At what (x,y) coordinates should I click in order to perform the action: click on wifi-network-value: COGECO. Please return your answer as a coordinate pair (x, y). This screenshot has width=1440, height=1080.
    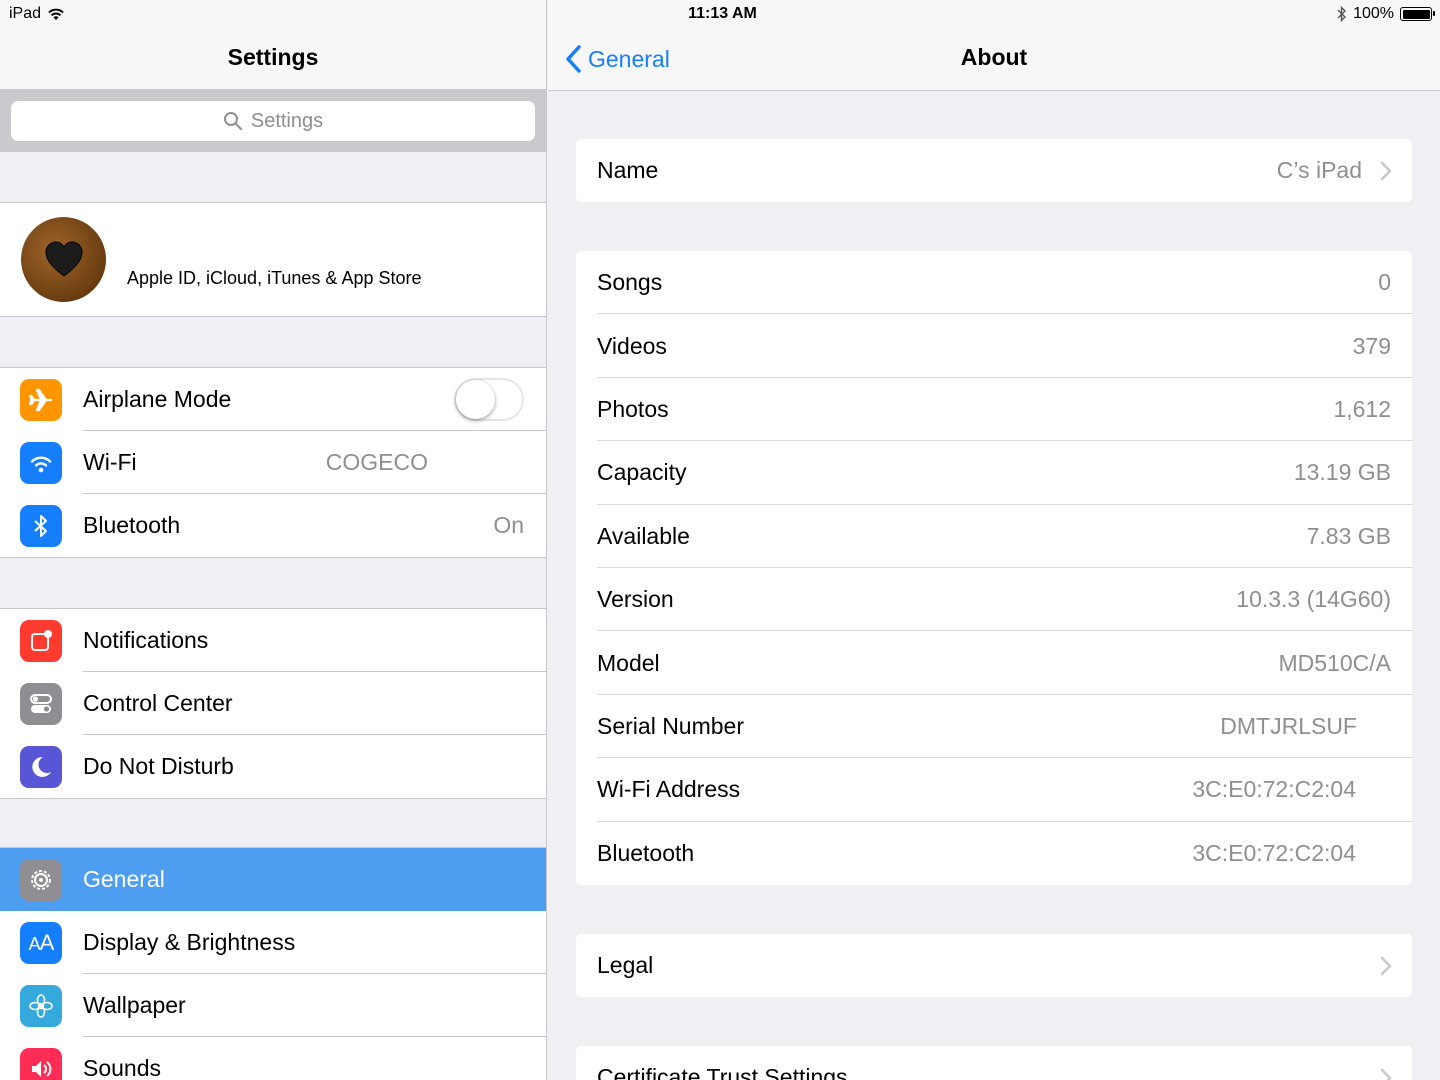
    Looking at the image, I should click on (376, 462).